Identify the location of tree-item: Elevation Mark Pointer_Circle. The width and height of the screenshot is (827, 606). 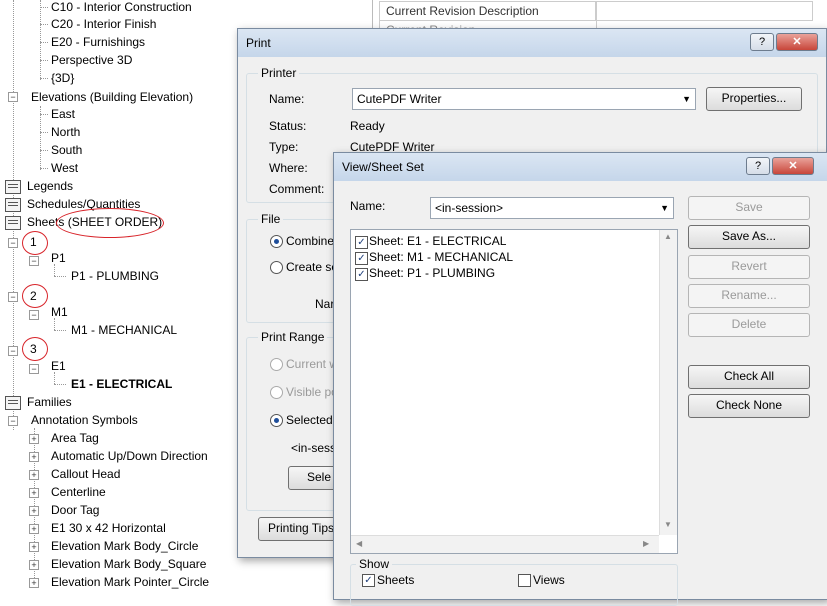
(130, 582).